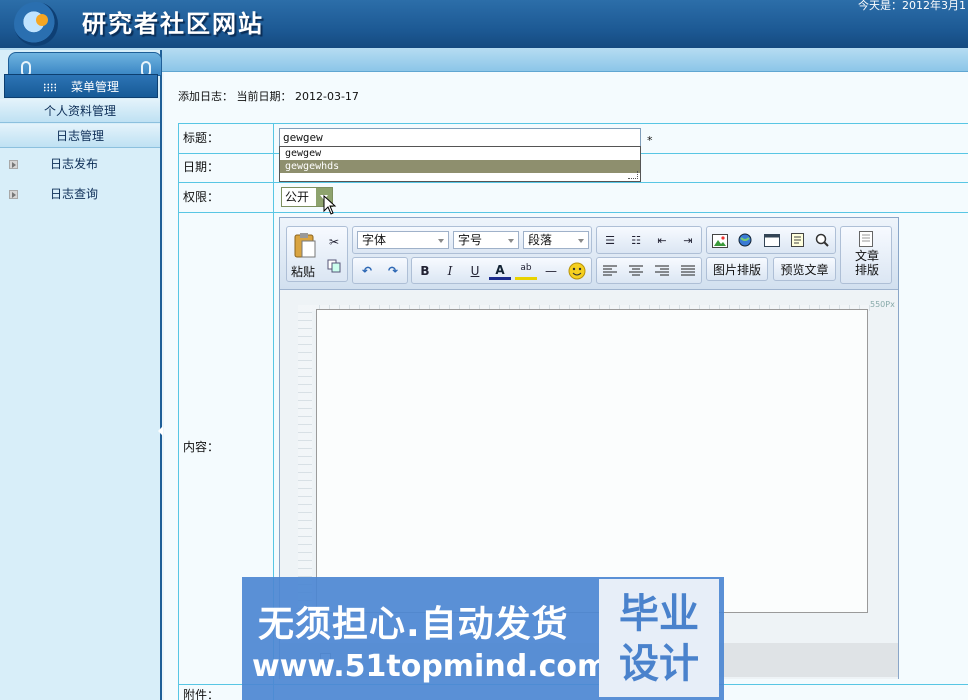  What do you see at coordinates (526, 270) in the screenshot?
I see `highlight-icon: ab` at bounding box center [526, 270].